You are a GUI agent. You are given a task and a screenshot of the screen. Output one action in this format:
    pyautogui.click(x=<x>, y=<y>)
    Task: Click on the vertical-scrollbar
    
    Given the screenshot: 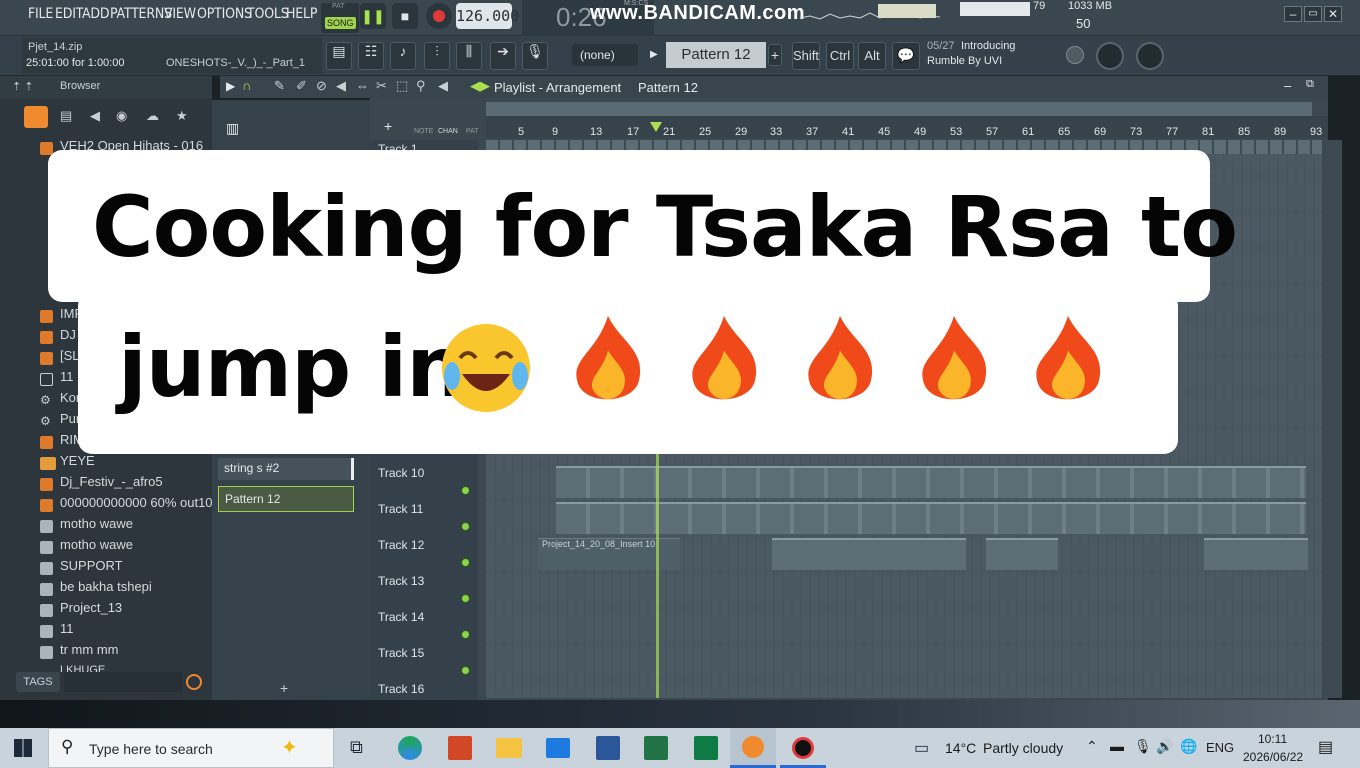 What is the action you would take?
    pyautogui.click(x=1334, y=419)
    